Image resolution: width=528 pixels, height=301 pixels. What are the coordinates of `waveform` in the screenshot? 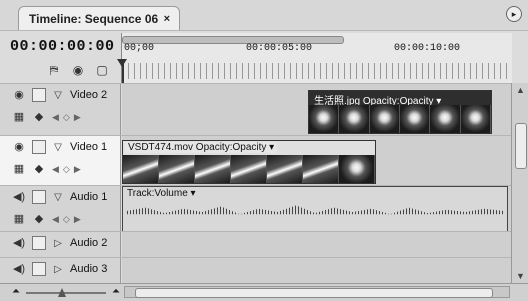 It's located at (315, 210).